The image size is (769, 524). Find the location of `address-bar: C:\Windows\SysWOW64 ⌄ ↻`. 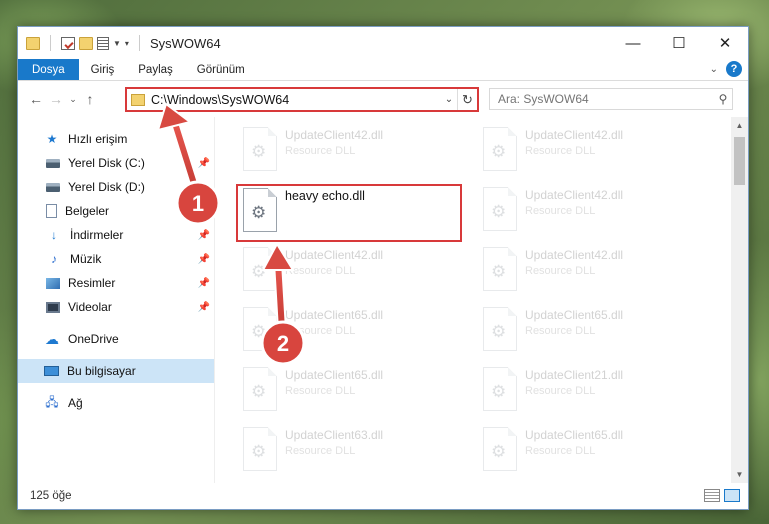

address-bar: C:\Windows\SysWOW64 ⌄ ↻ is located at coordinates (302, 99).